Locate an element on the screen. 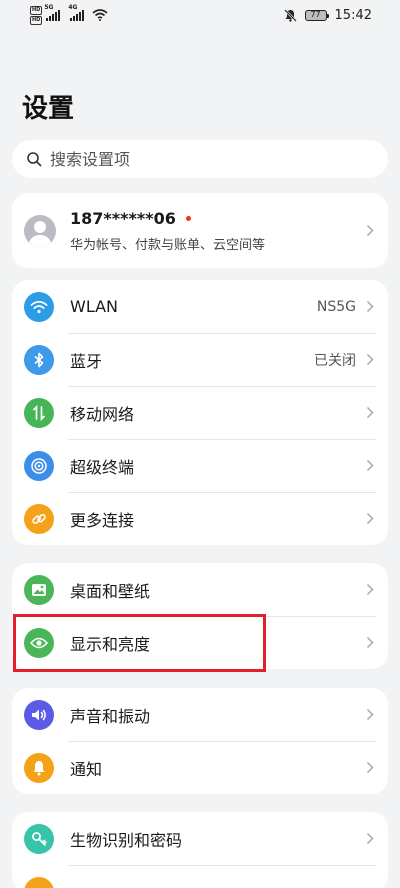 Image resolution: width=400 pixels, height=888 pixels. page-title: 设置 is located at coordinates (48, 109).